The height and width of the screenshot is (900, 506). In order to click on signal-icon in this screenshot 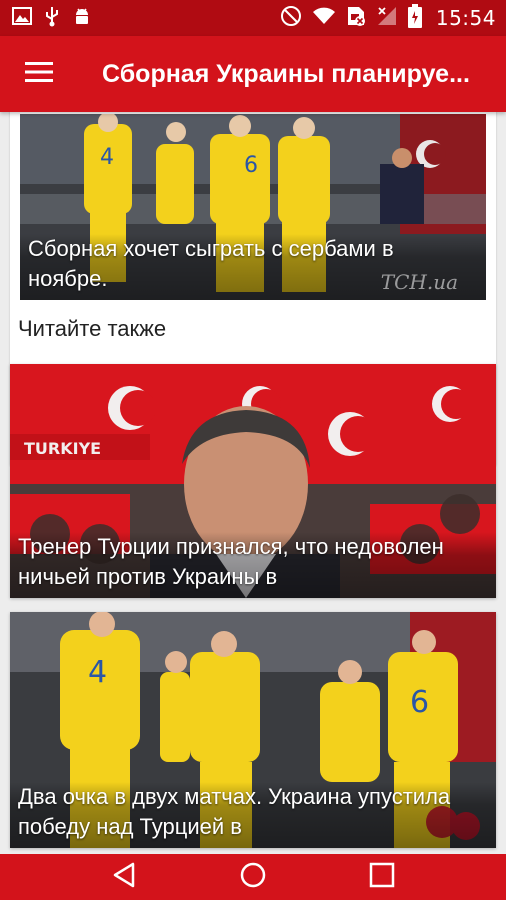, I will do `click(387, 18)`.